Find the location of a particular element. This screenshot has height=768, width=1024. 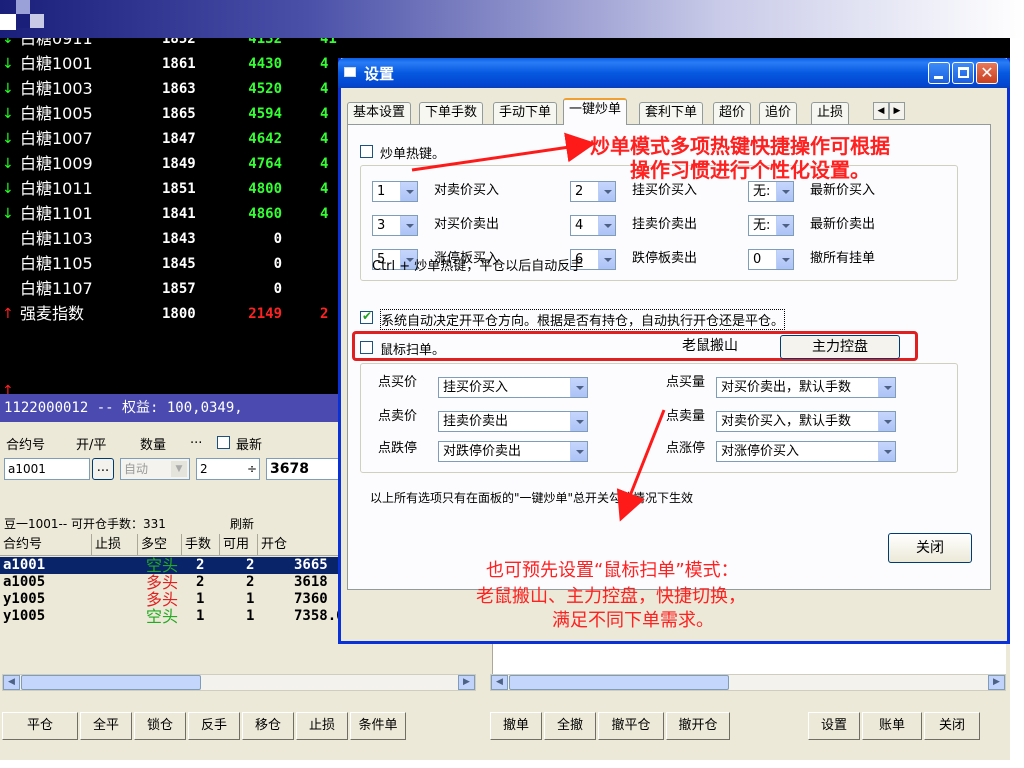

click-limit-up-select: 对涨停价买入 is located at coordinates (806, 451).